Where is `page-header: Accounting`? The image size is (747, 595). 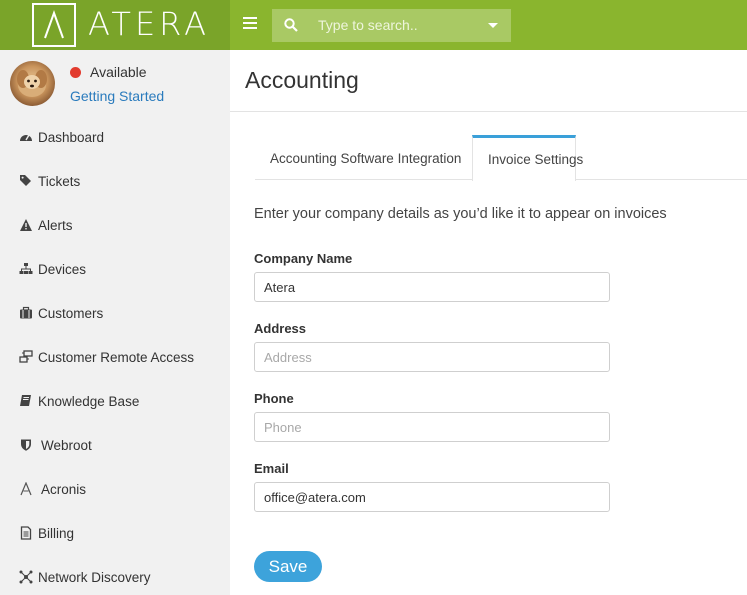 page-header: Accounting is located at coordinates (488, 81).